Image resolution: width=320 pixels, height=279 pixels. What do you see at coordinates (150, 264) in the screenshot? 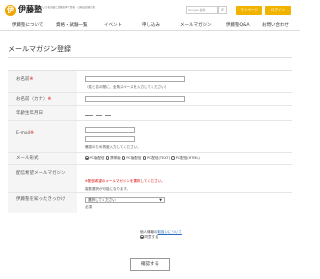
I see `confirm-button: 確認する` at bounding box center [150, 264].